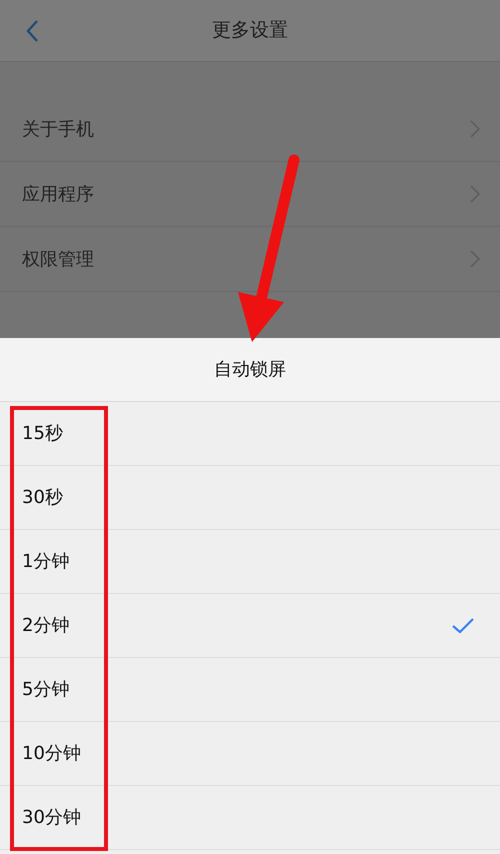 The width and height of the screenshot is (500, 854). I want to click on option-item: 30分钟, so click(250, 818).